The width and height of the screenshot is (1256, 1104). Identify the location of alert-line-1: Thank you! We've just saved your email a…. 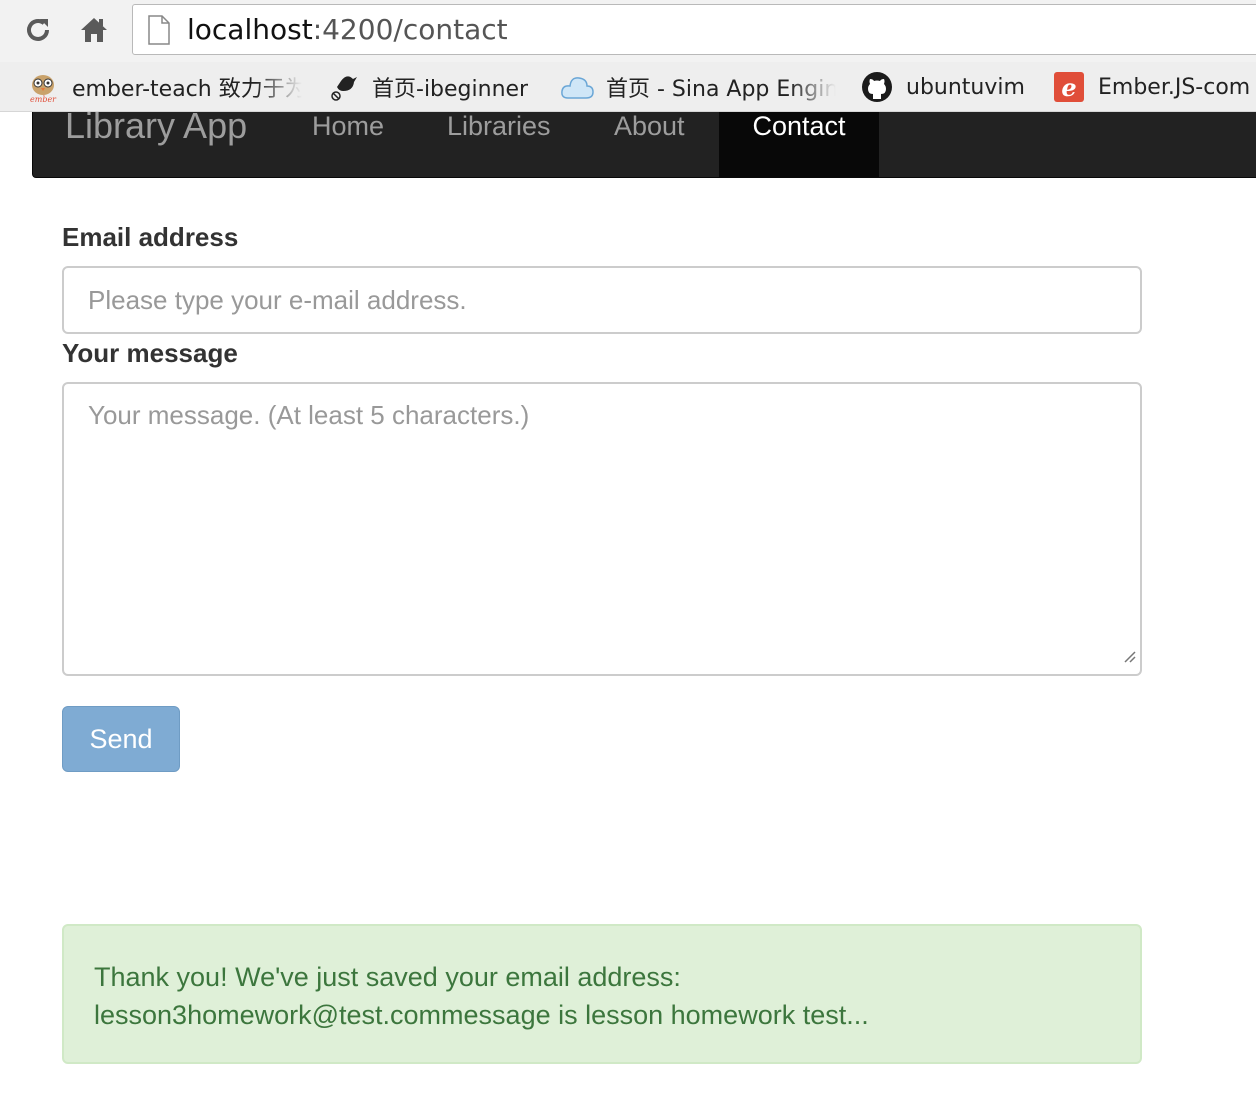
(387, 977).